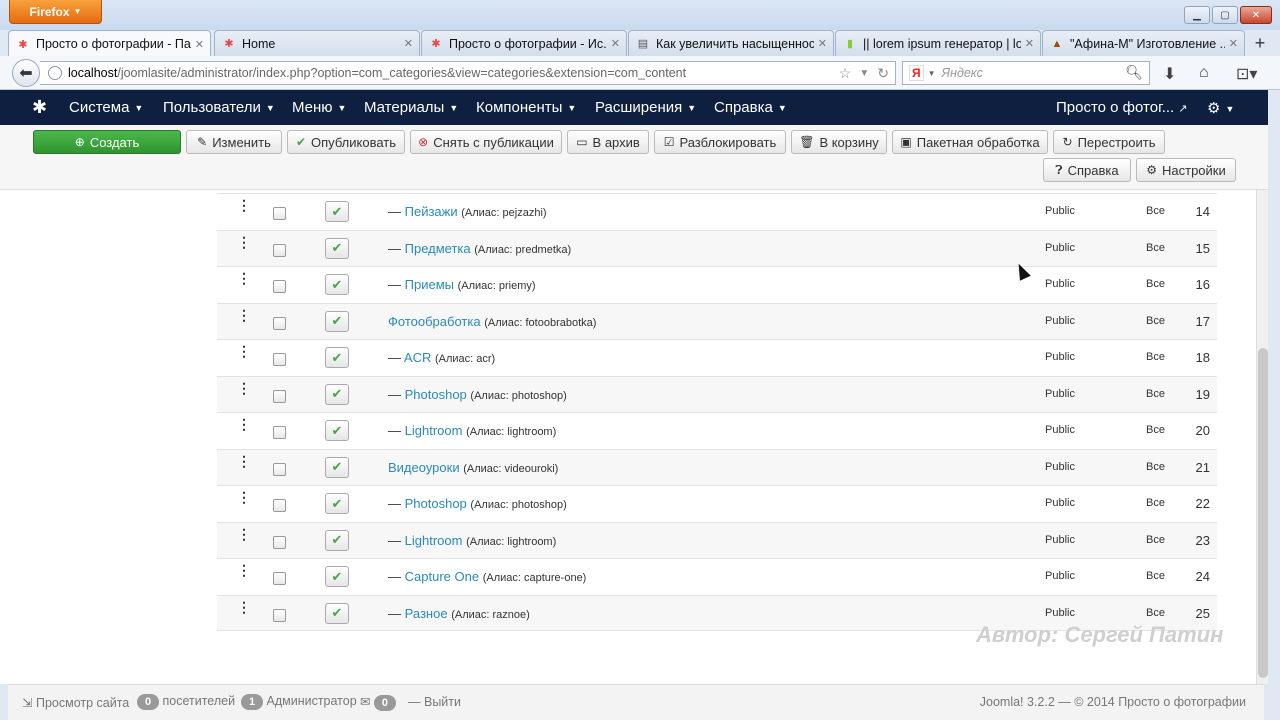  I want to click on category-link: Разное, so click(426, 613).